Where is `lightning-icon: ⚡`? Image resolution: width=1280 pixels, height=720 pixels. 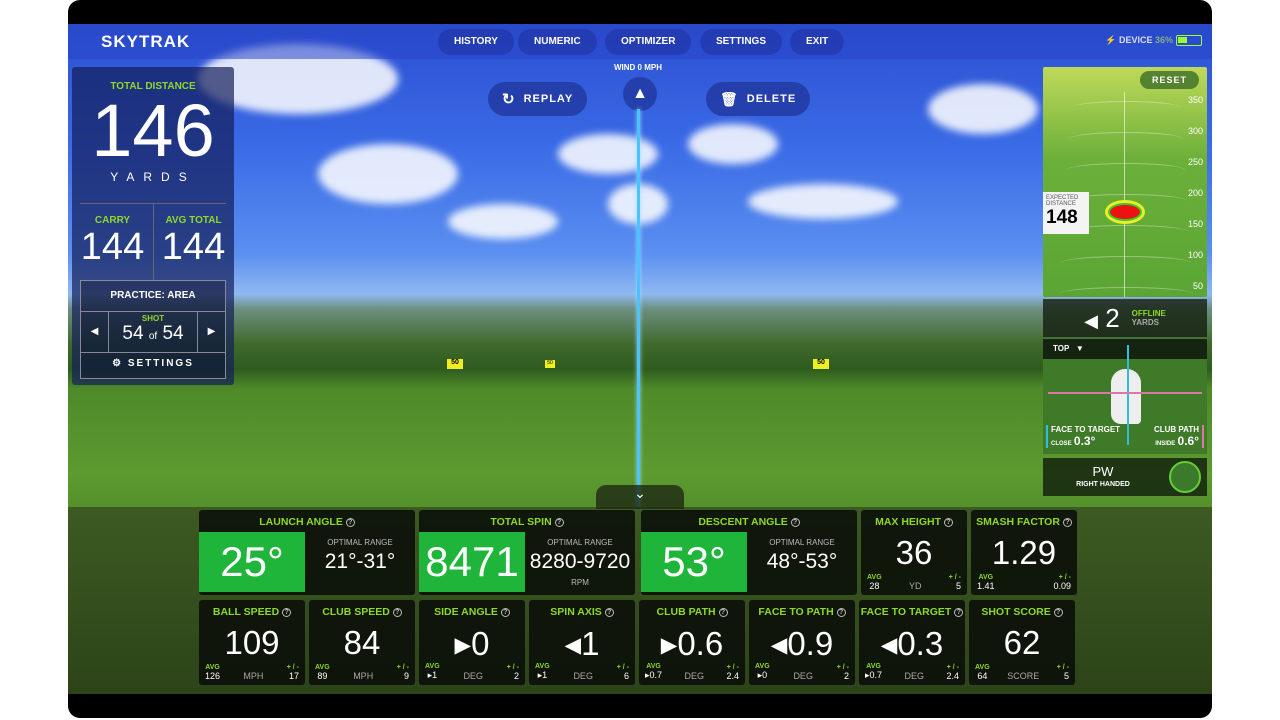
lightning-icon: ⚡ is located at coordinates (1111, 40).